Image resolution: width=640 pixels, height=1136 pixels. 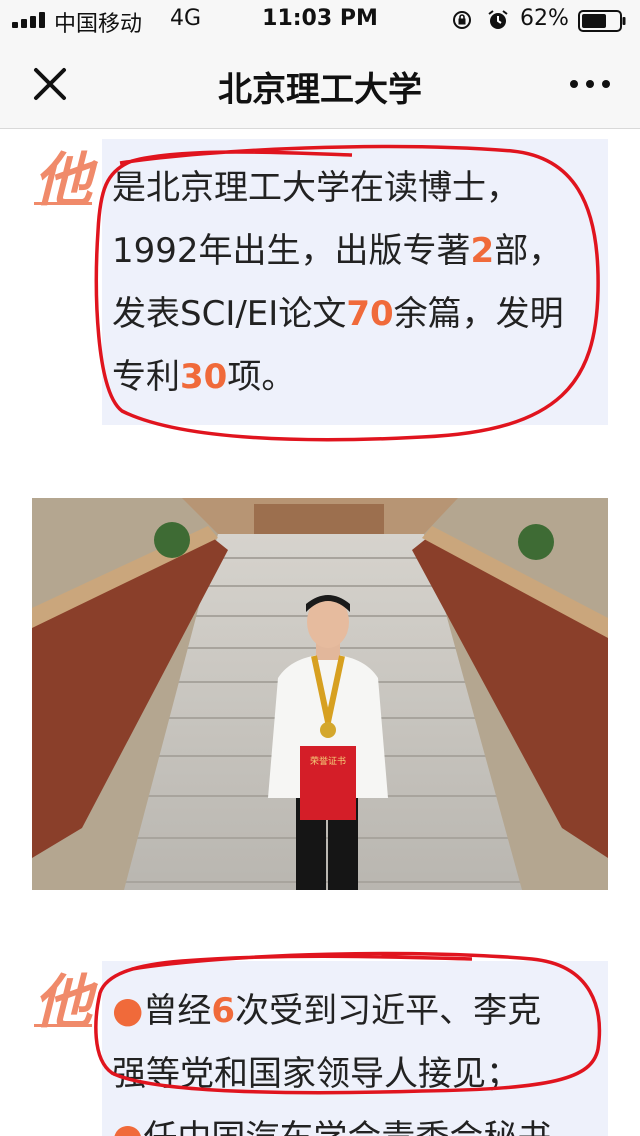 What do you see at coordinates (204, 377) in the screenshot?
I see `bio-line-4: 专利30项。` at bounding box center [204, 377].